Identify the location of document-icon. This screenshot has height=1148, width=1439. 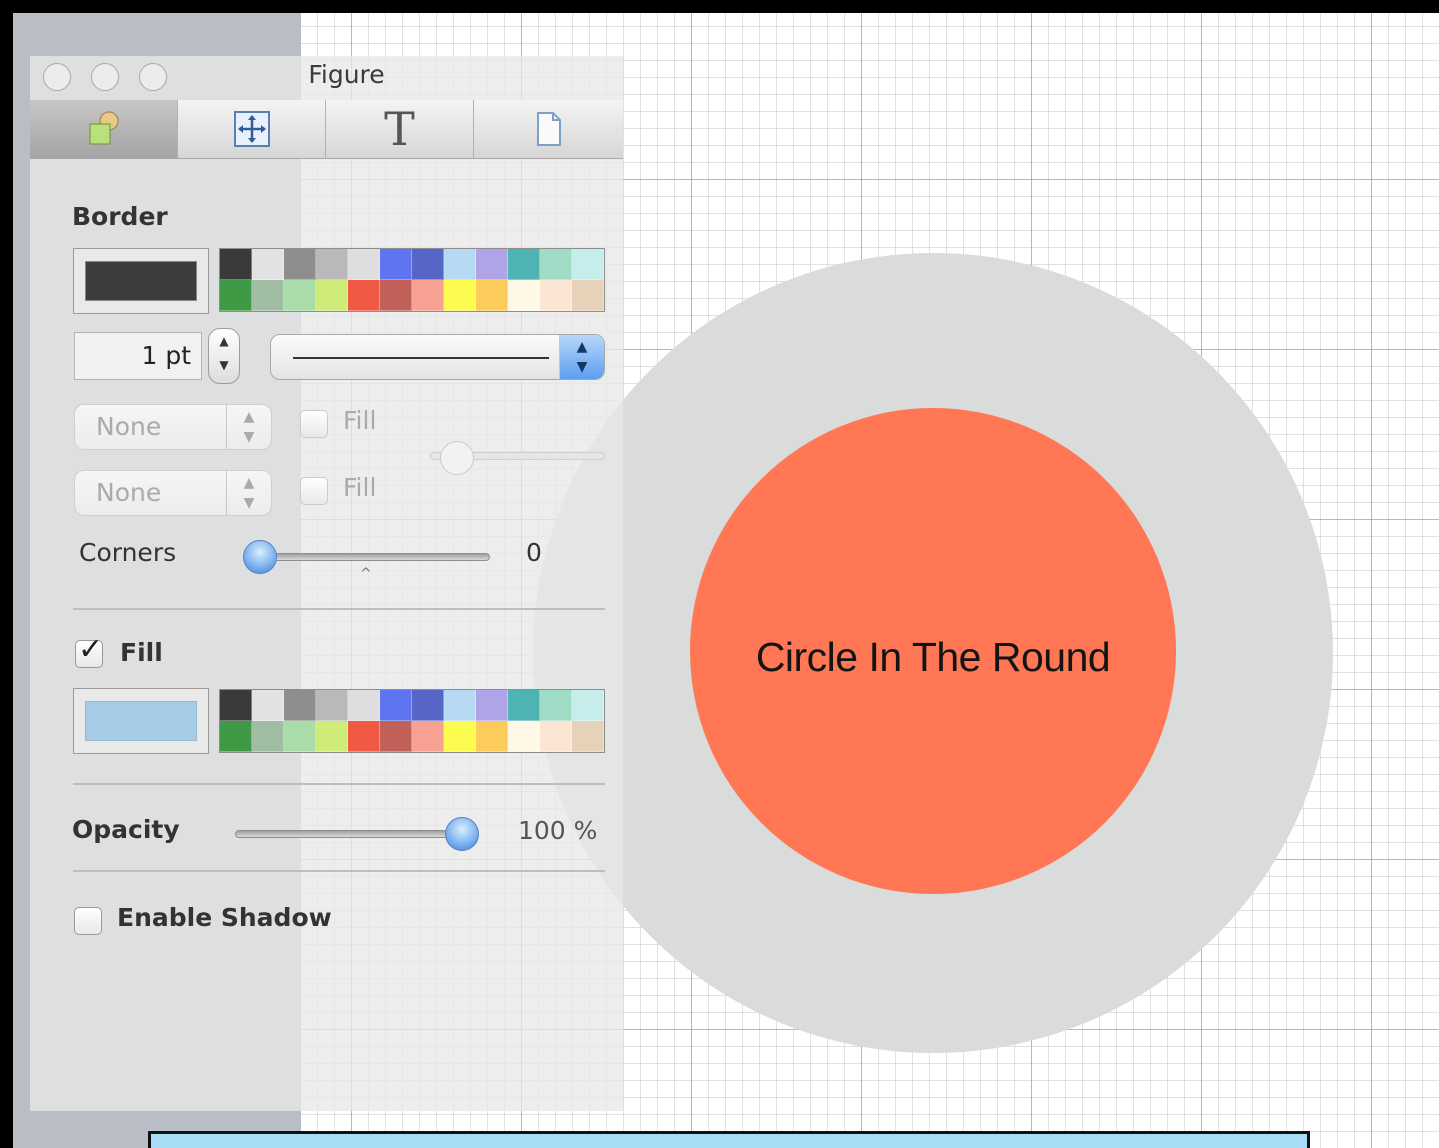
(549, 129).